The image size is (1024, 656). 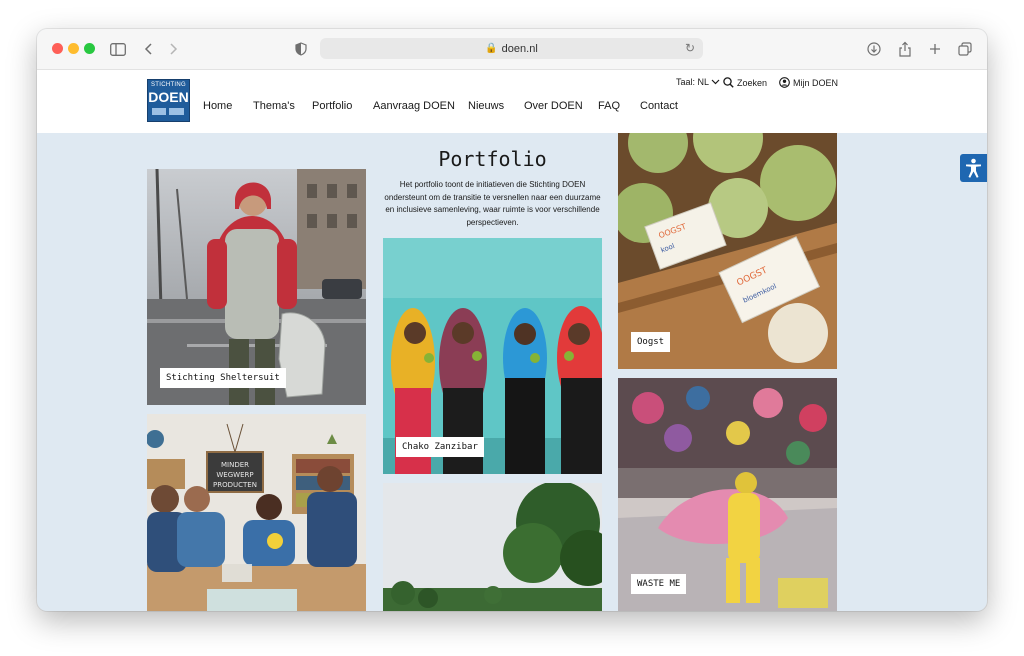 I want to click on workshop-photo: MINDER WEGWERP PRODUCTEN, so click(x=256, y=512).